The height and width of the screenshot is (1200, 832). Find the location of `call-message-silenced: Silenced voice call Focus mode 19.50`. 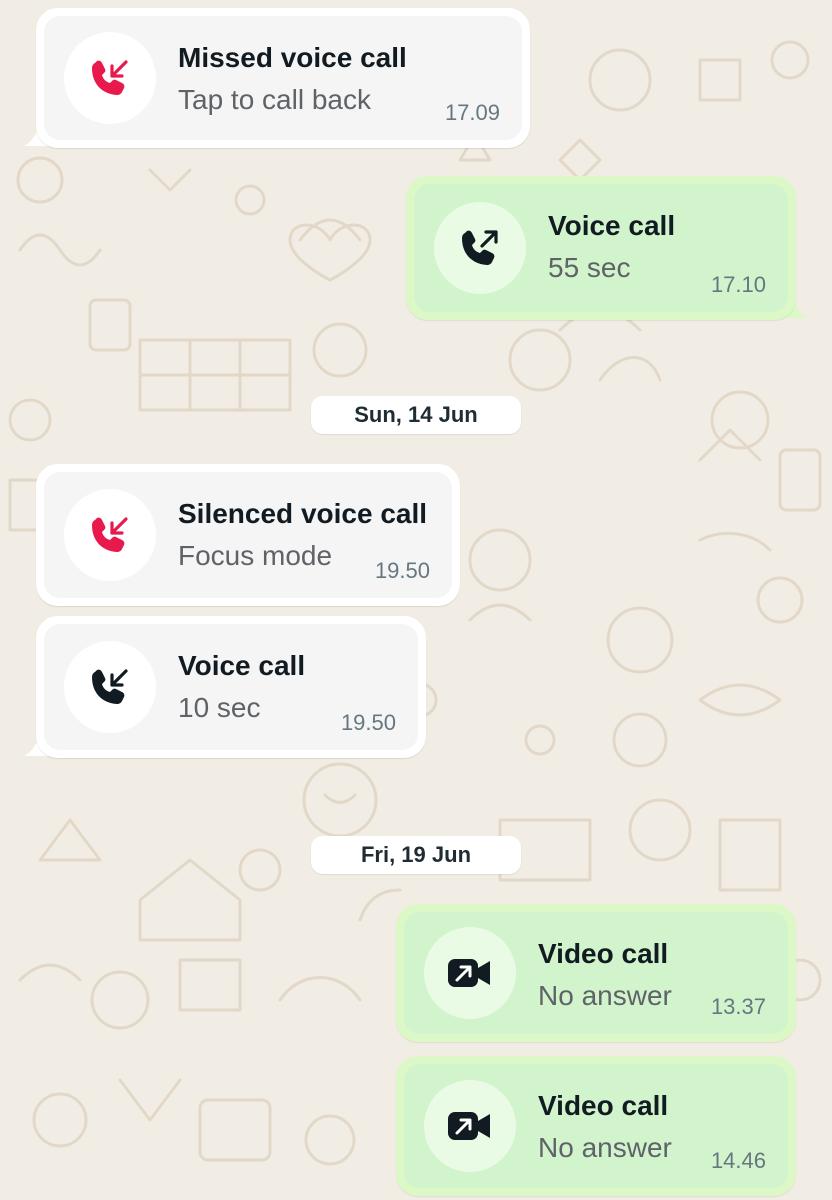

call-message-silenced: Silenced voice call Focus mode 19.50 is located at coordinates (248, 535).